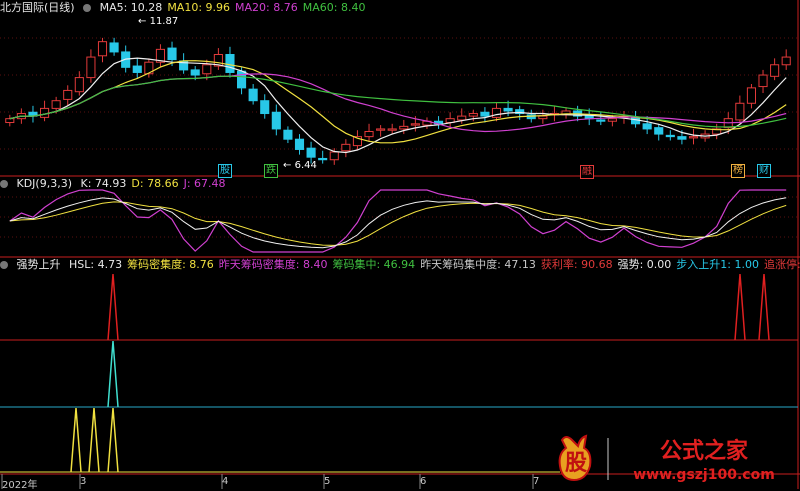 The image size is (800, 491). I want to click on low-arrow-icon: ←, so click(287, 165).